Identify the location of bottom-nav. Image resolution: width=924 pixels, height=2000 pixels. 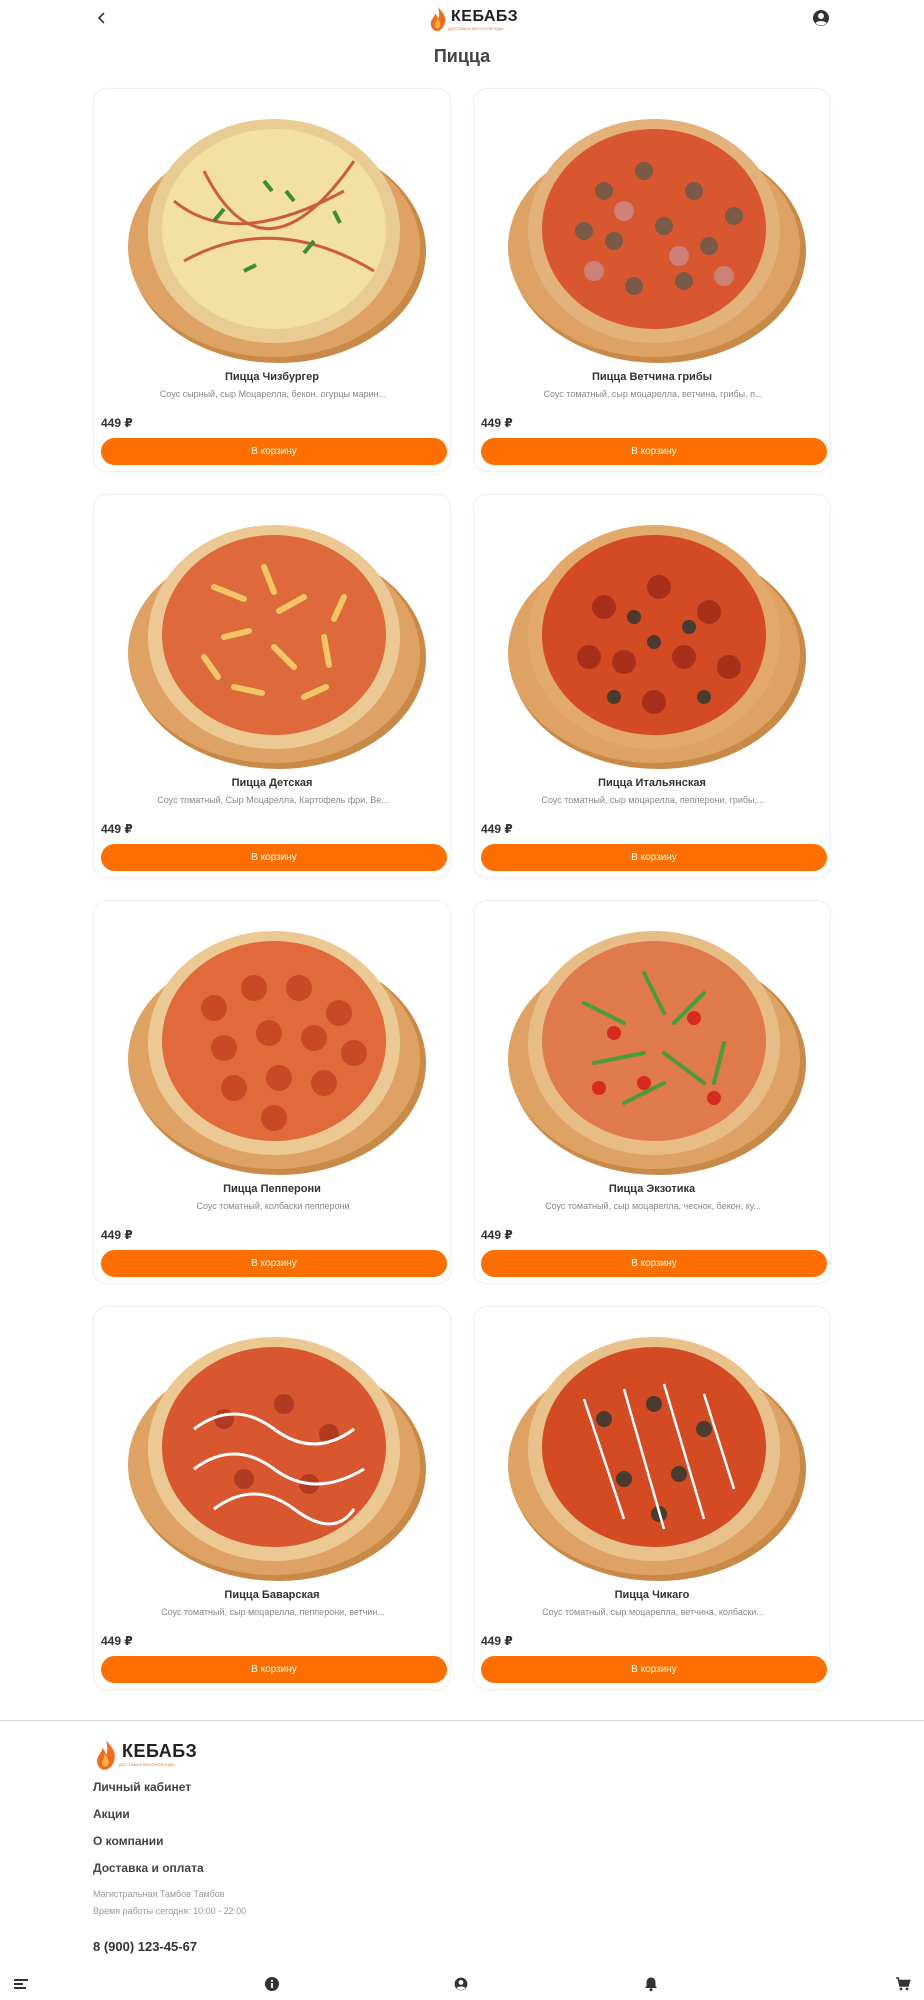
(462, 1984).